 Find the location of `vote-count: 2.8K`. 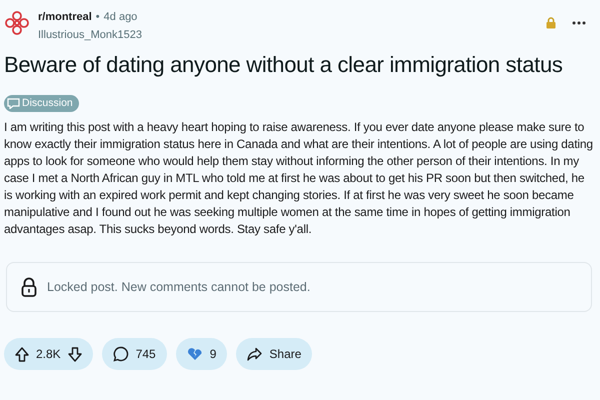

vote-count: 2.8K is located at coordinates (48, 354).